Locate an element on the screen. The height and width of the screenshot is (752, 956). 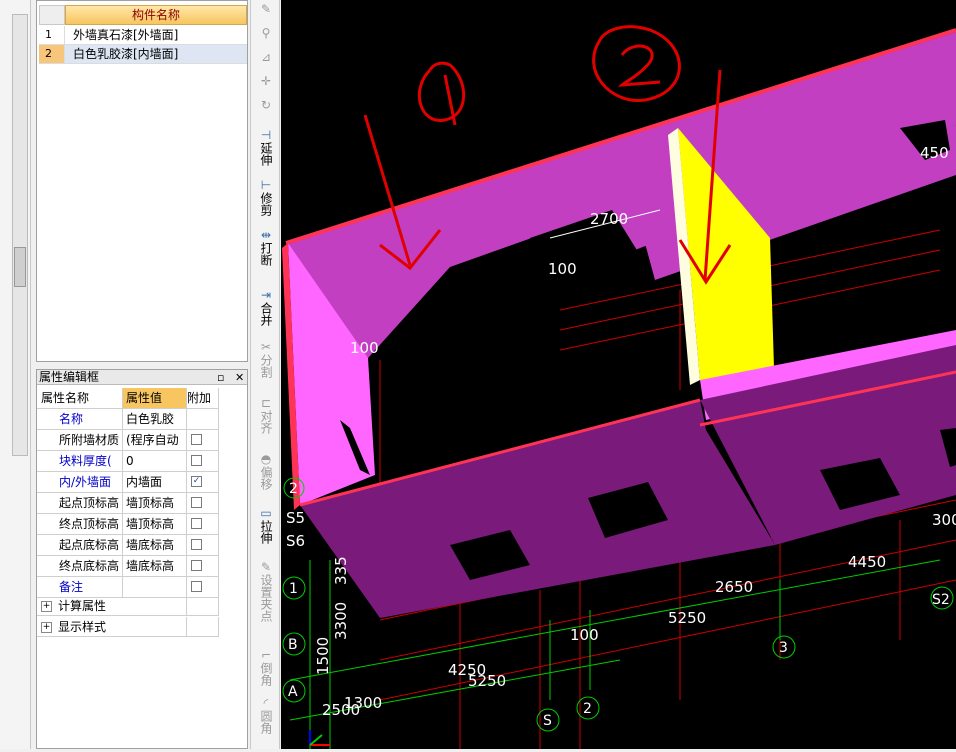
dim-1500: 1500 is located at coordinates (323, 656).